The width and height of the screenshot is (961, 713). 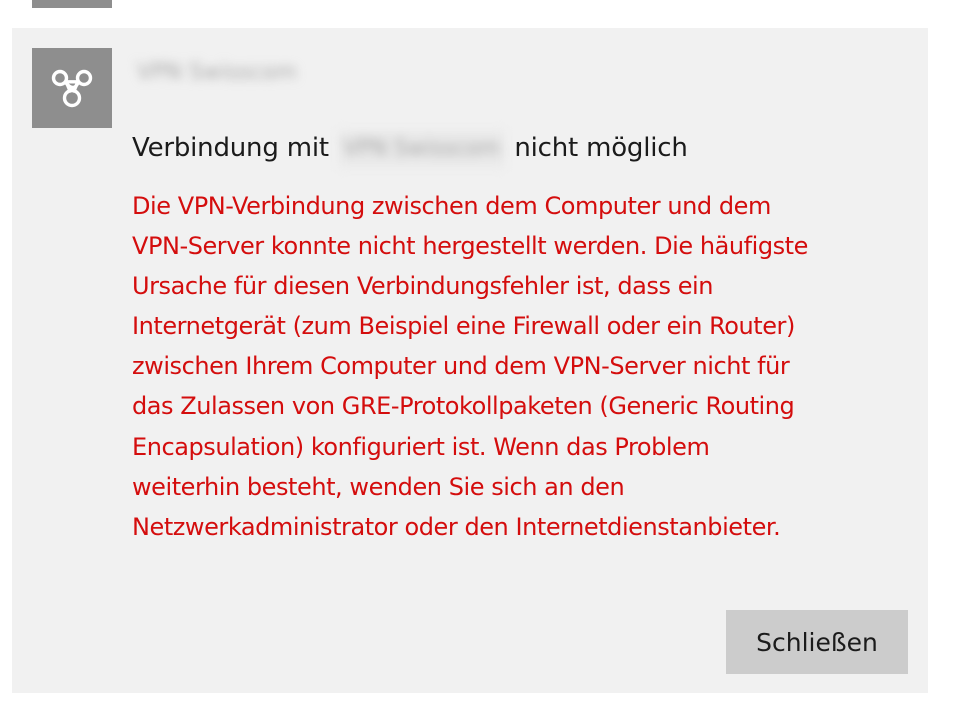 What do you see at coordinates (217, 72) in the screenshot?
I see `connection-name: VPN Swisscom` at bounding box center [217, 72].